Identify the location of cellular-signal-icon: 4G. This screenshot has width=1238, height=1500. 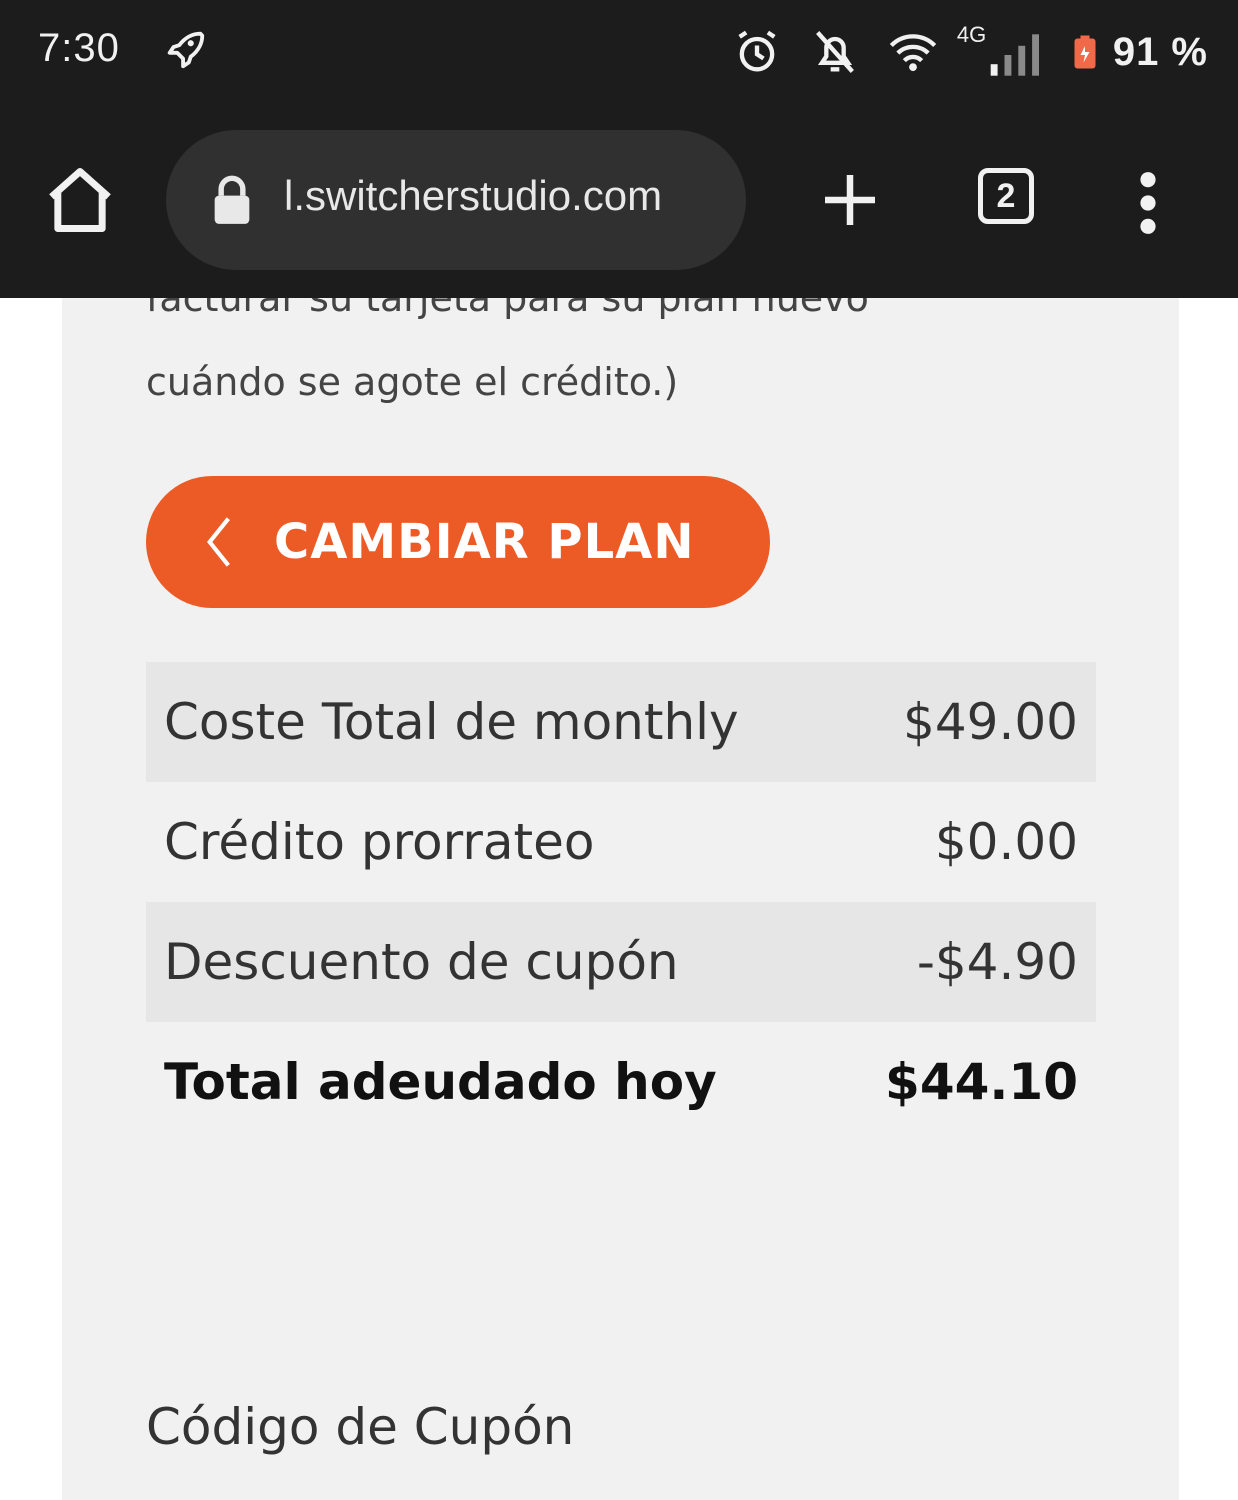
(1001, 50).